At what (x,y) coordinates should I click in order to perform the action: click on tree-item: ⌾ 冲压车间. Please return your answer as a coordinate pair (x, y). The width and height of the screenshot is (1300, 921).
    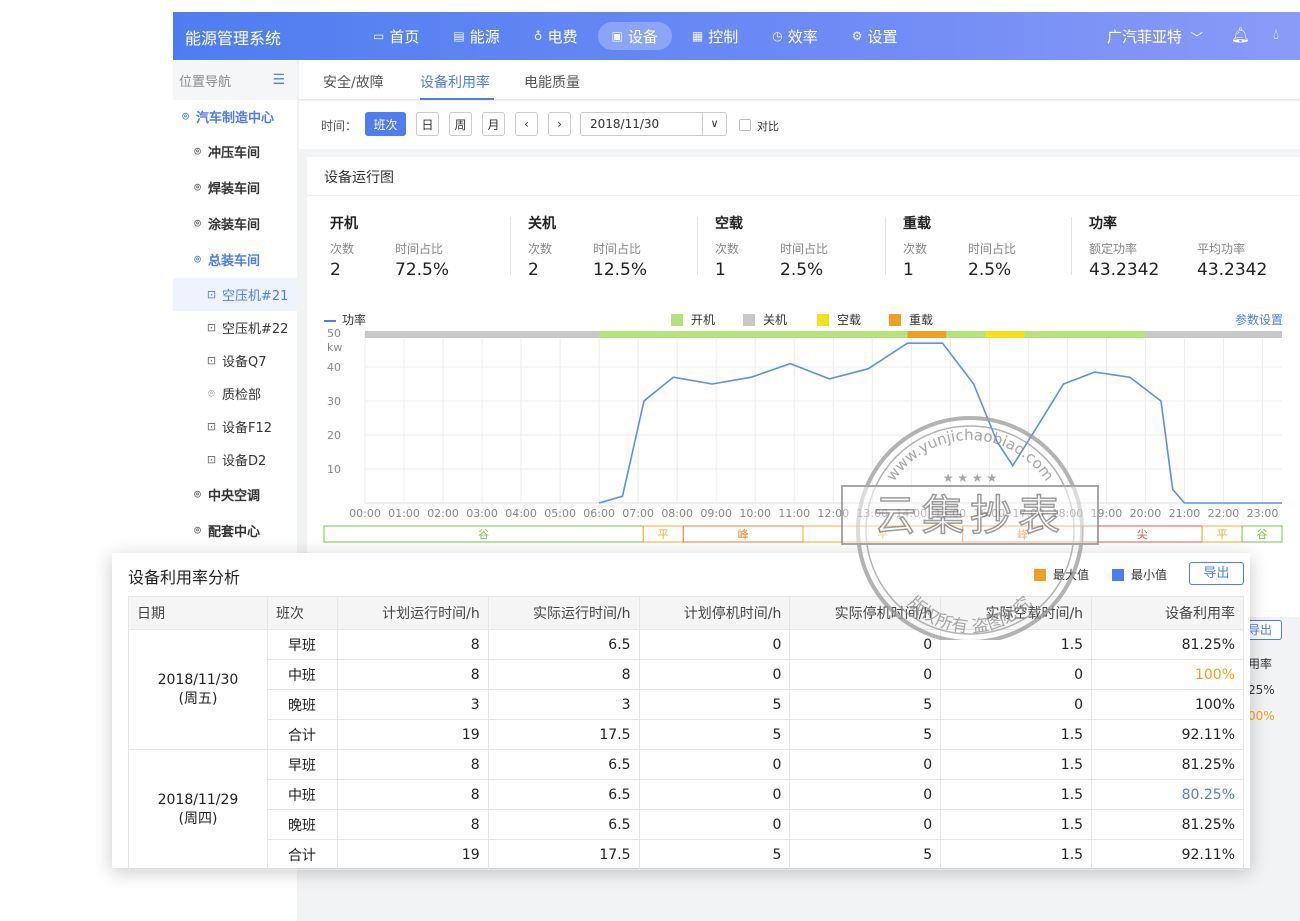
    Looking at the image, I should click on (235, 151).